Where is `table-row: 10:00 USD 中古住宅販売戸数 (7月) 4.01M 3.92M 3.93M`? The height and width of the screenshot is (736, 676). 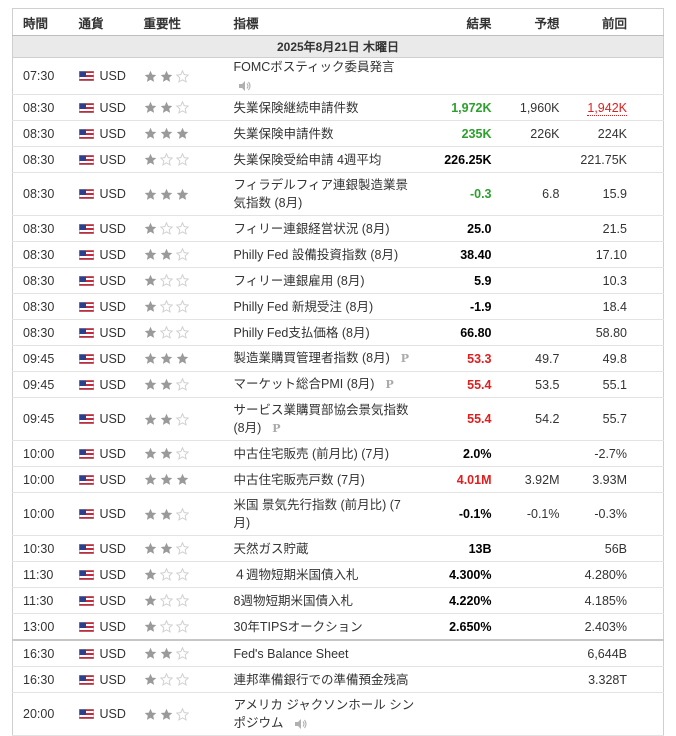
table-row: 10:00 USD 中古住宅販売戸数 (7月) 4.01M 3.92M 3.93M is located at coordinates (338, 479).